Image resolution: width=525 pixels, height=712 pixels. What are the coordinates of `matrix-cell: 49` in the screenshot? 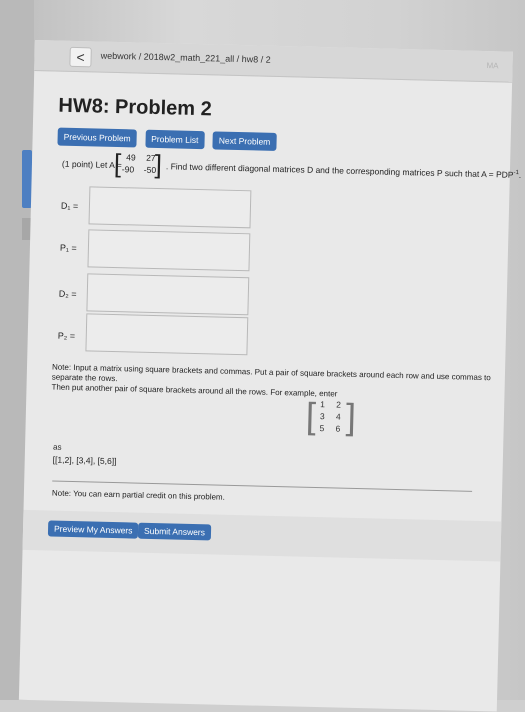 It's located at (131, 157).